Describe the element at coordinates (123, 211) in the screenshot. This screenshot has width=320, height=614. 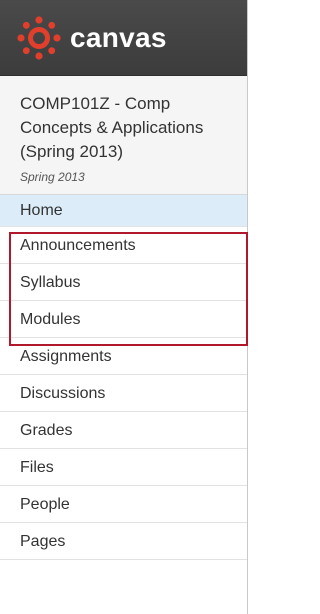
I see `nav-item-home: Home` at that location.